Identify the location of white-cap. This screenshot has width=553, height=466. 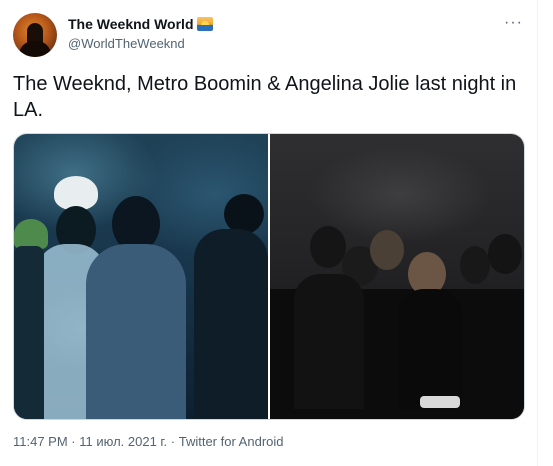
(76, 193).